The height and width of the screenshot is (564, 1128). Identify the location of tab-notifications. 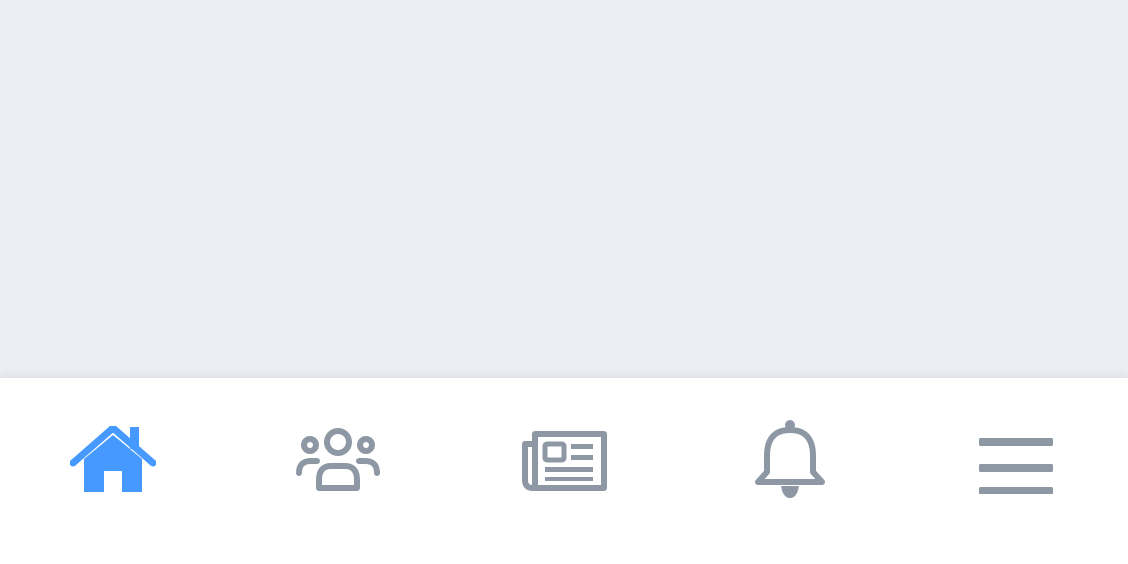
(790, 471).